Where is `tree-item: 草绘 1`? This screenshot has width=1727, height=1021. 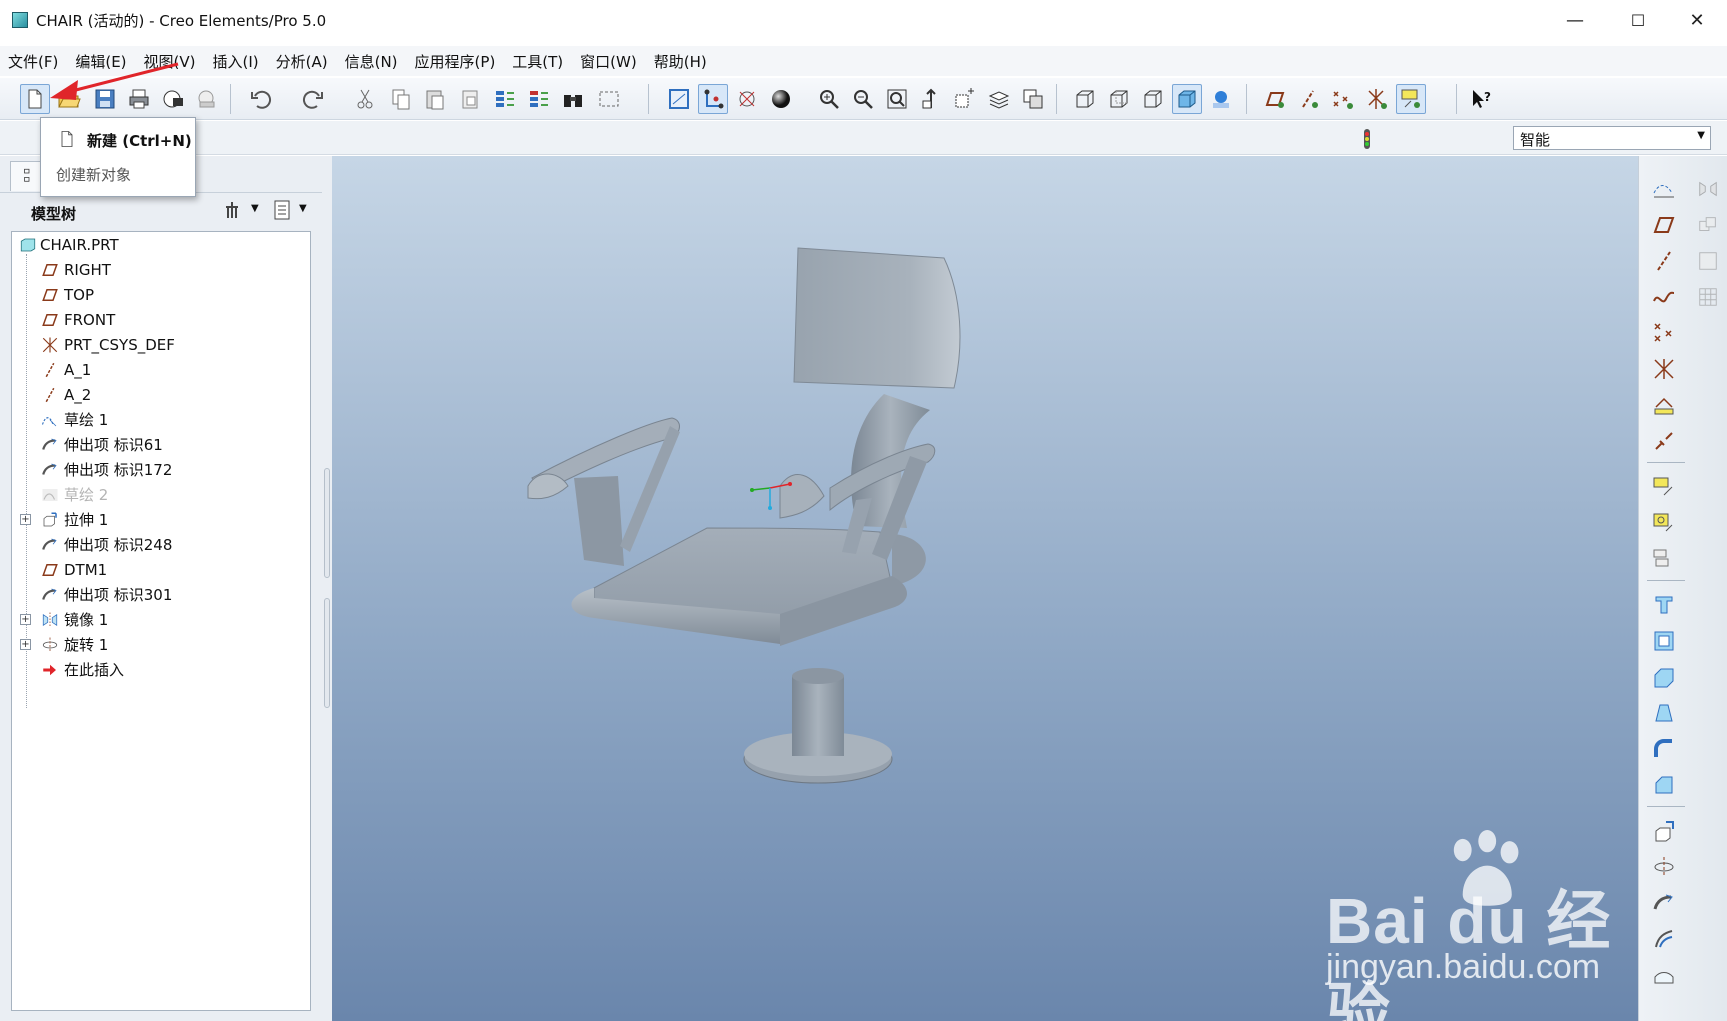
tree-item: 草绘 1 is located at coordinates (161, 419).